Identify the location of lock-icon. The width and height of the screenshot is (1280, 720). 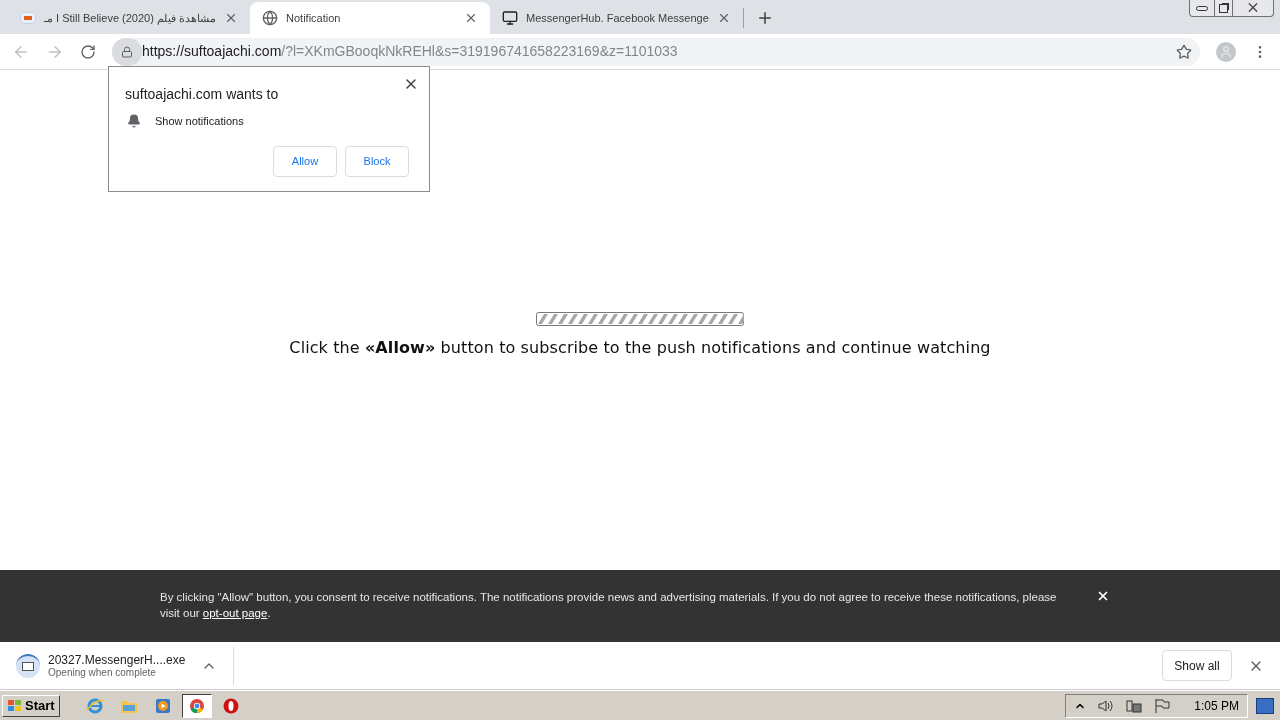
(127, 51).